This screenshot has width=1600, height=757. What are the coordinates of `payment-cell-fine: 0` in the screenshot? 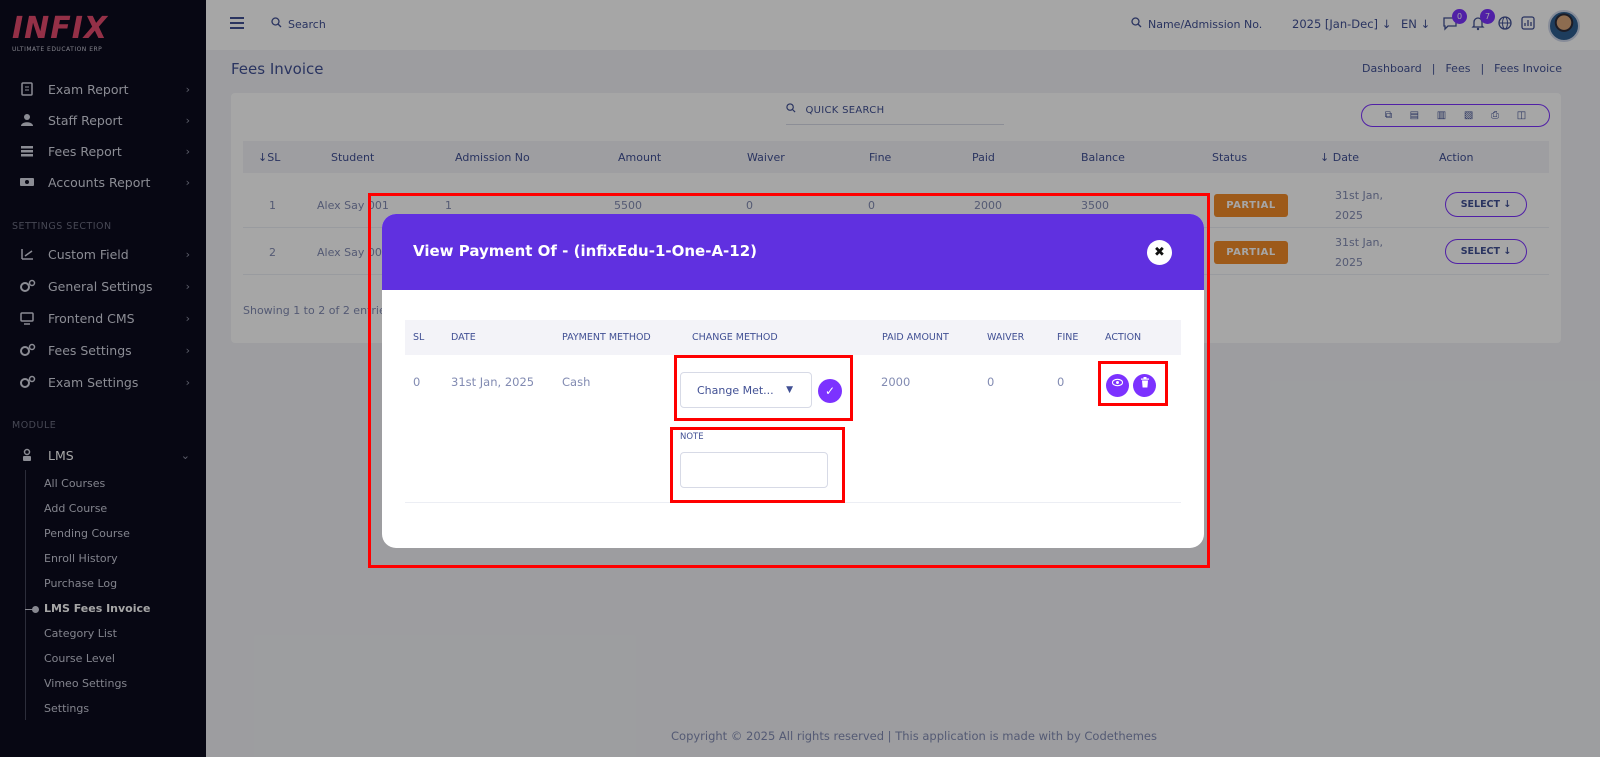 It's located at (1061, 382).